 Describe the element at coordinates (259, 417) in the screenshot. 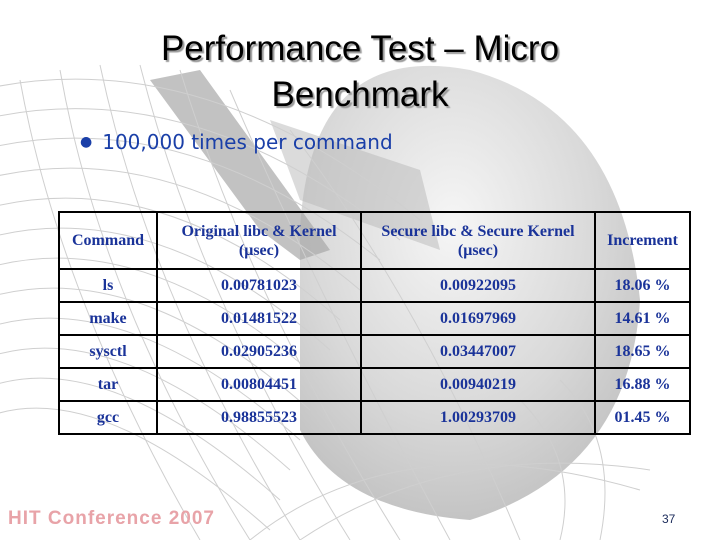

I see `cell-original: 0.98855523` at that location.